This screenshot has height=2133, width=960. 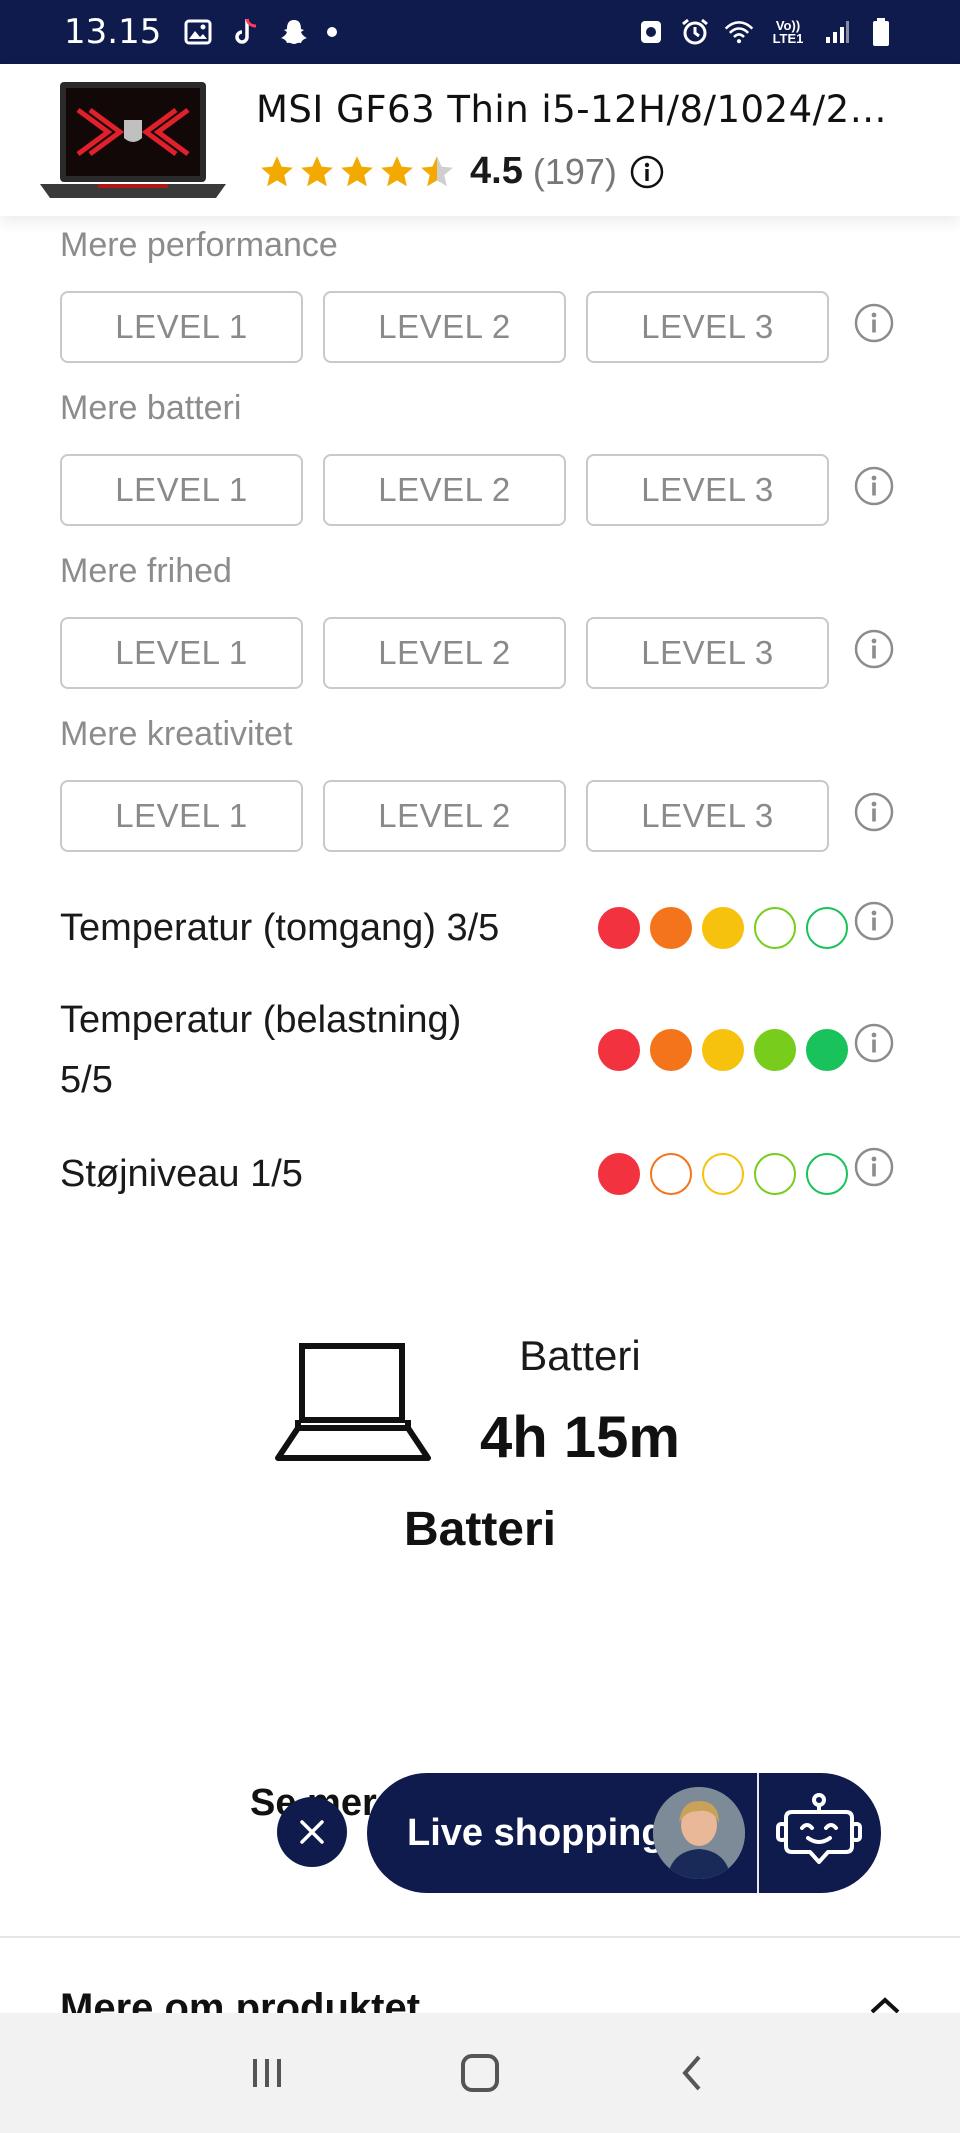 I want to click on chatbot-icon, so click(x=819, y=1828).